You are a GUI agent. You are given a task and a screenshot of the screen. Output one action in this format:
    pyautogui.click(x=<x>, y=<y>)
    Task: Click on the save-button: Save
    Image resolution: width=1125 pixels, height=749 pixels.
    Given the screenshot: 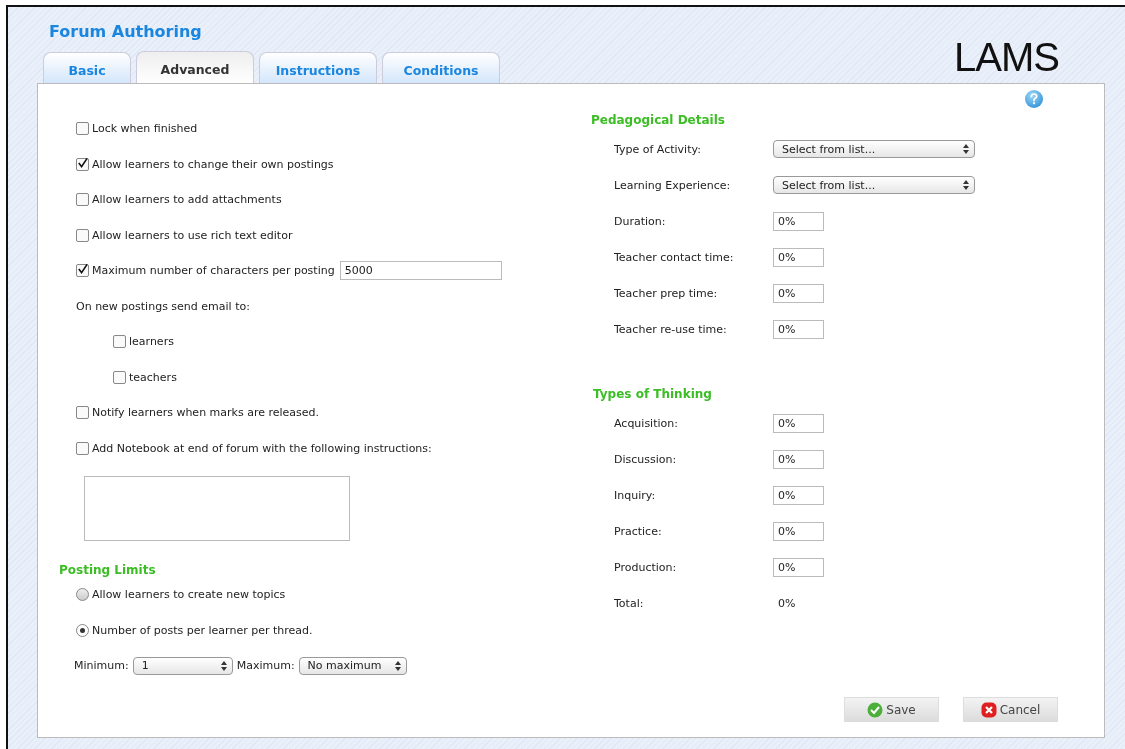 What is the action you would take?
    pyautogui.click(x=891, y=709)
    